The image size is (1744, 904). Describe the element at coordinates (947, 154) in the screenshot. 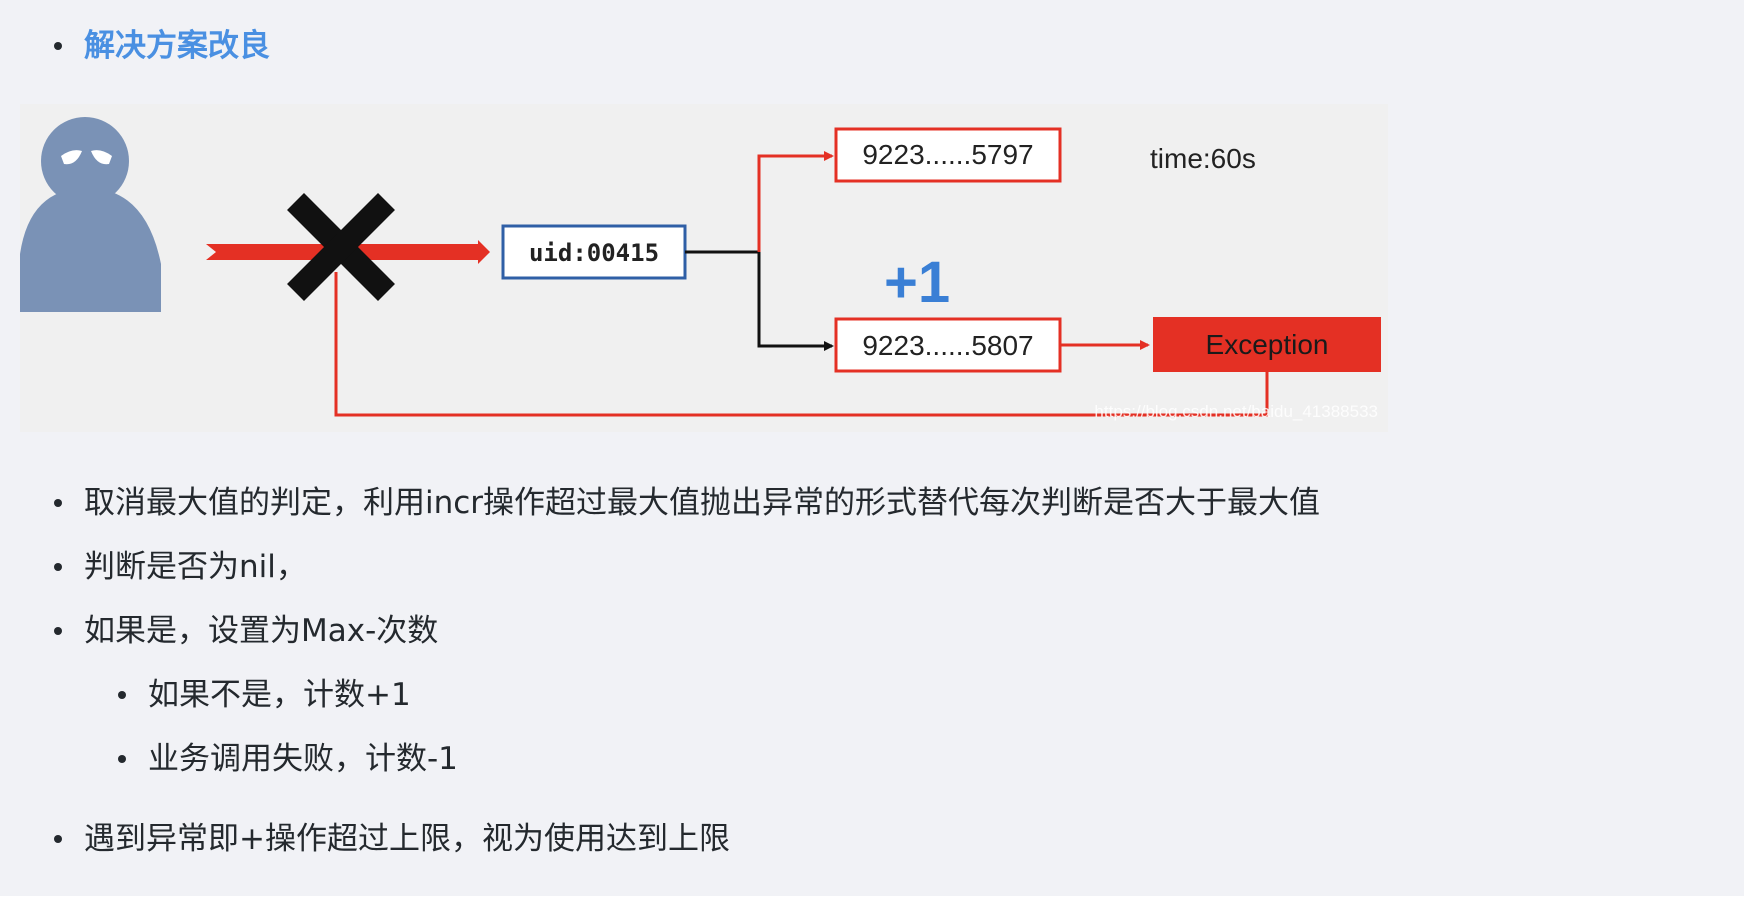

I see `top-value-label: 9223......5797` at that location.